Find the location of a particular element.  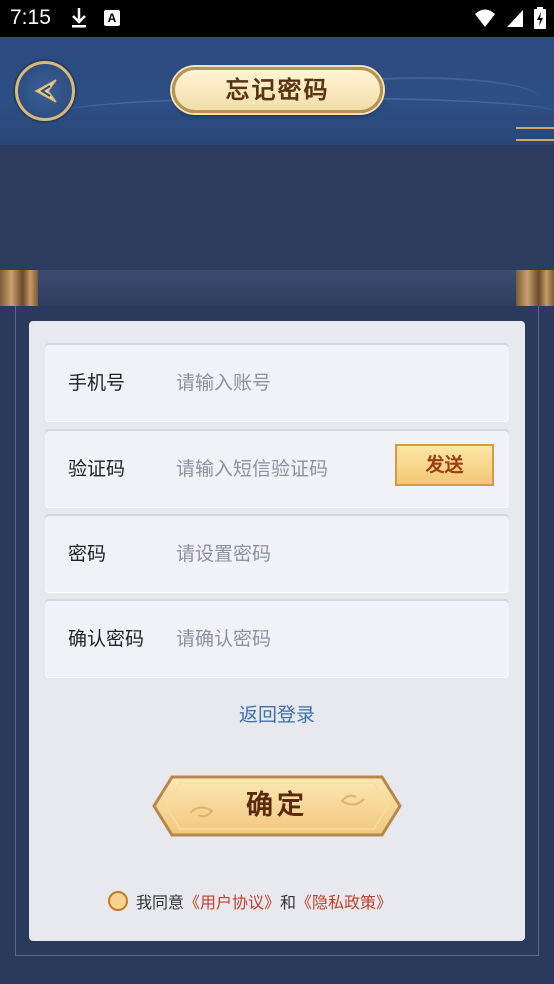

agreement-prefix: 我同意 is located at coordinates (160, 902).